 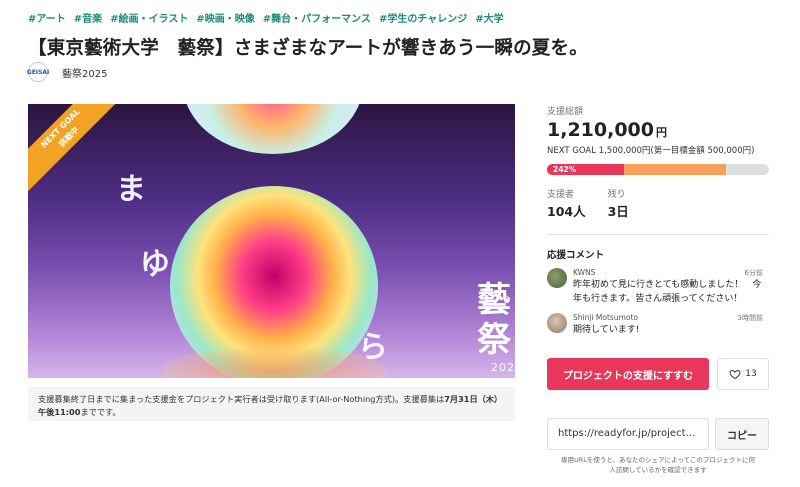 I want to click on hero-char-yu: ゆ, so click(x=155, y=264).